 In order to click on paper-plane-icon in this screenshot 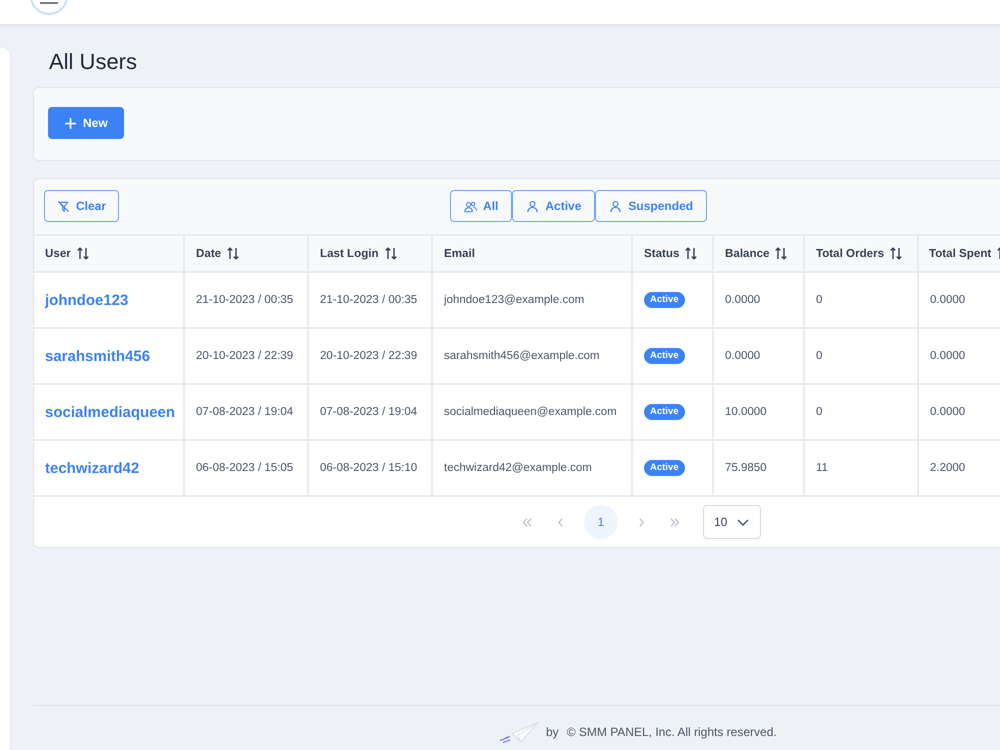, I will do `click(519, 731)`.